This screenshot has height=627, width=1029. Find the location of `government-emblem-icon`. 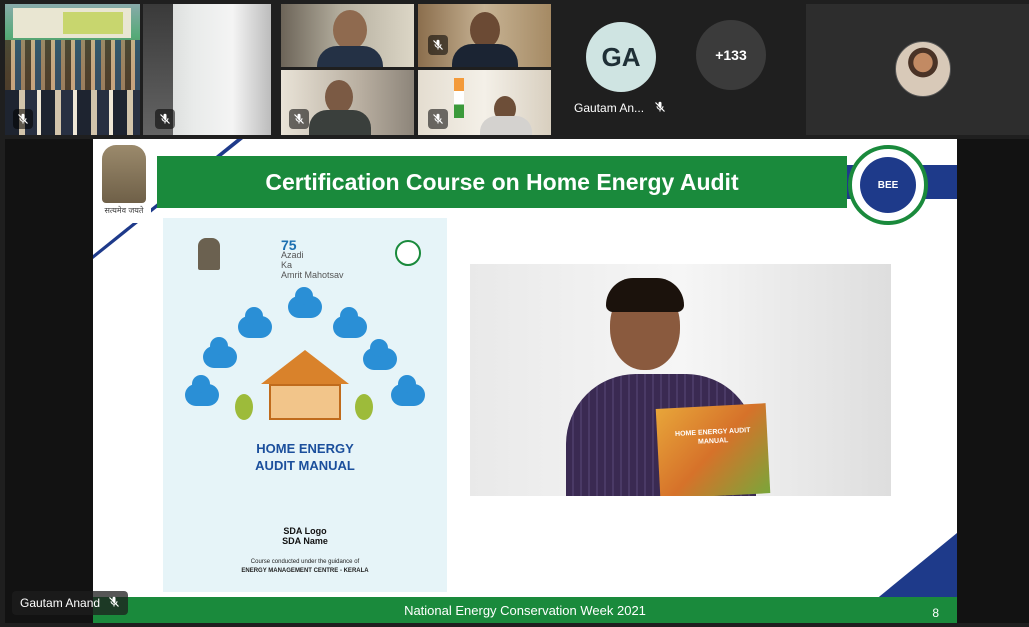

government-emblem-icon is located at coordinates (209, 254).